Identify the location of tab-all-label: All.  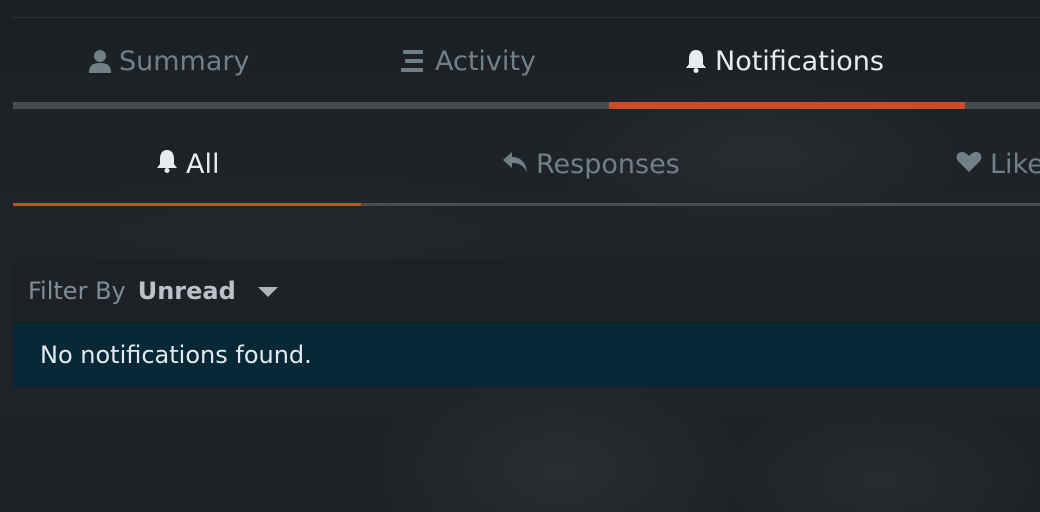
(203, 164).